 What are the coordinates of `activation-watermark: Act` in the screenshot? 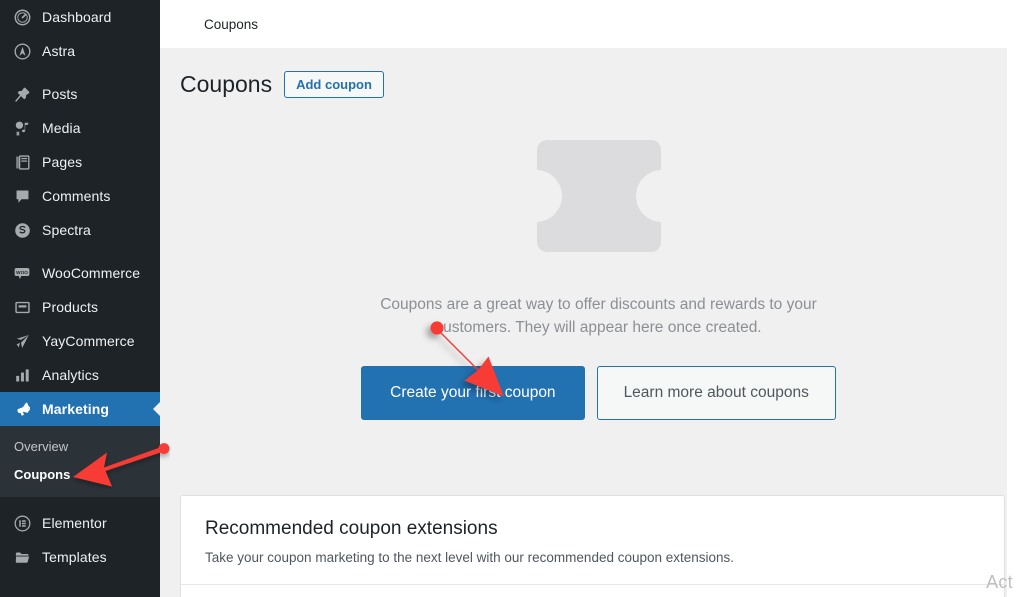 It's located at (999, 582).